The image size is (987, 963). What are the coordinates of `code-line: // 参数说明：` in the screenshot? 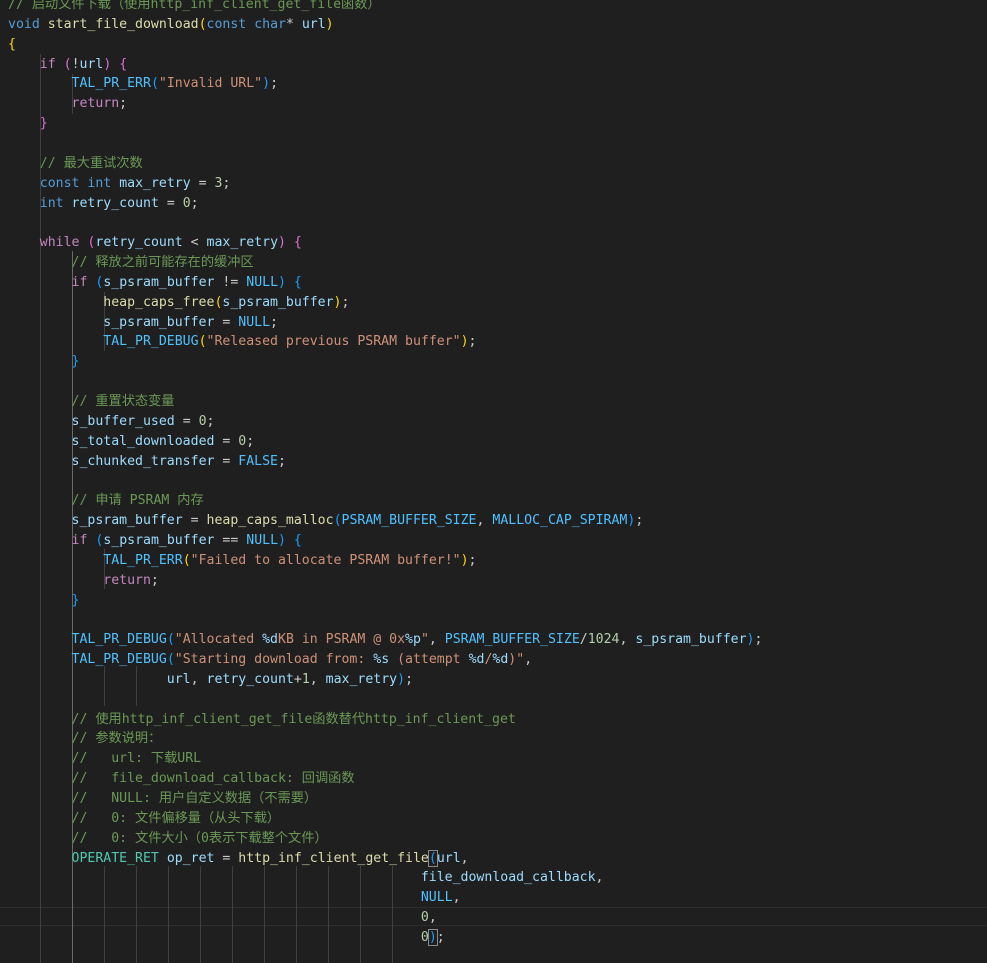 It's located at (85, 739).